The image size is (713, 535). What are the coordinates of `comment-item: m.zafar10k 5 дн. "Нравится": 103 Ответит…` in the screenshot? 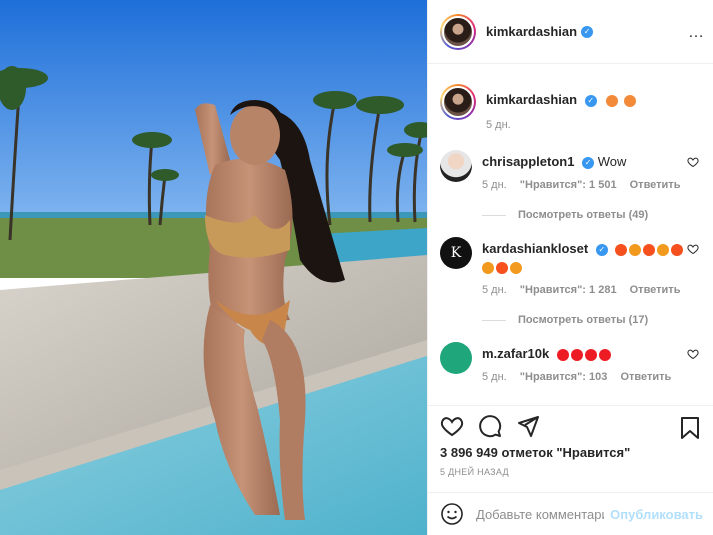 It's located at (571, 362).